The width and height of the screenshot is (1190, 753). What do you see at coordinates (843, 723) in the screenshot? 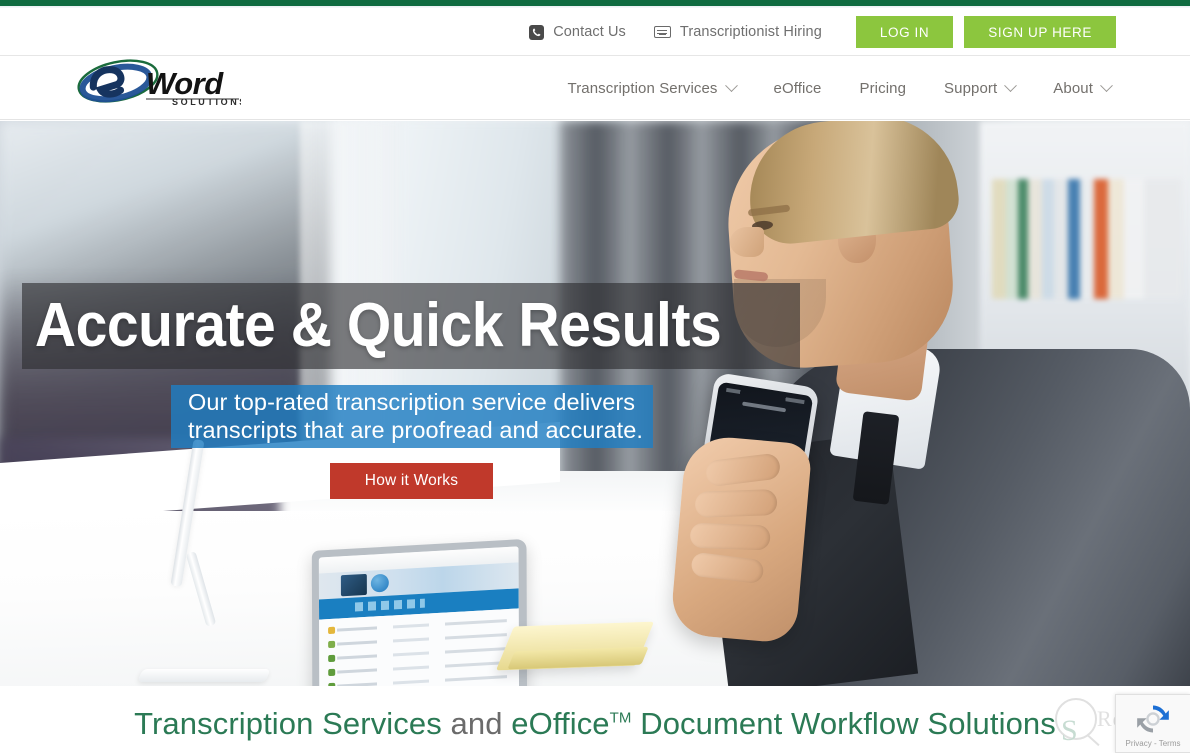
I see `section-heading-part3: Document Workflow Solutions` at bounding box center [843, 723].